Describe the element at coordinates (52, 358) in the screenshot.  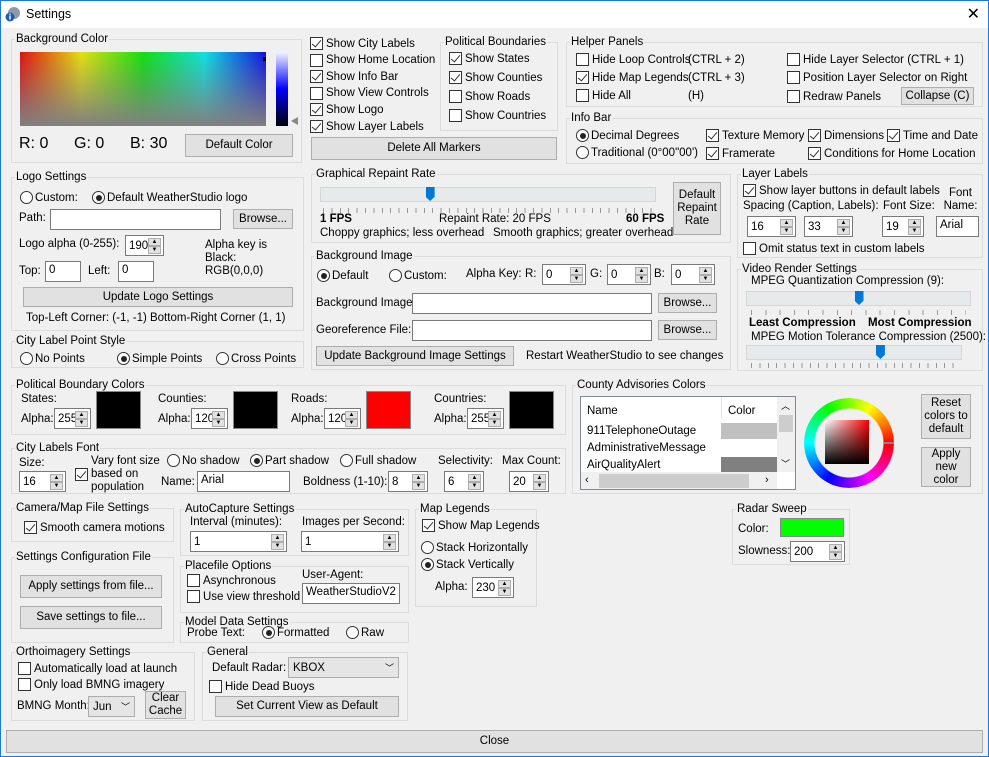
I see `point-style-radio: No Points` at that location.